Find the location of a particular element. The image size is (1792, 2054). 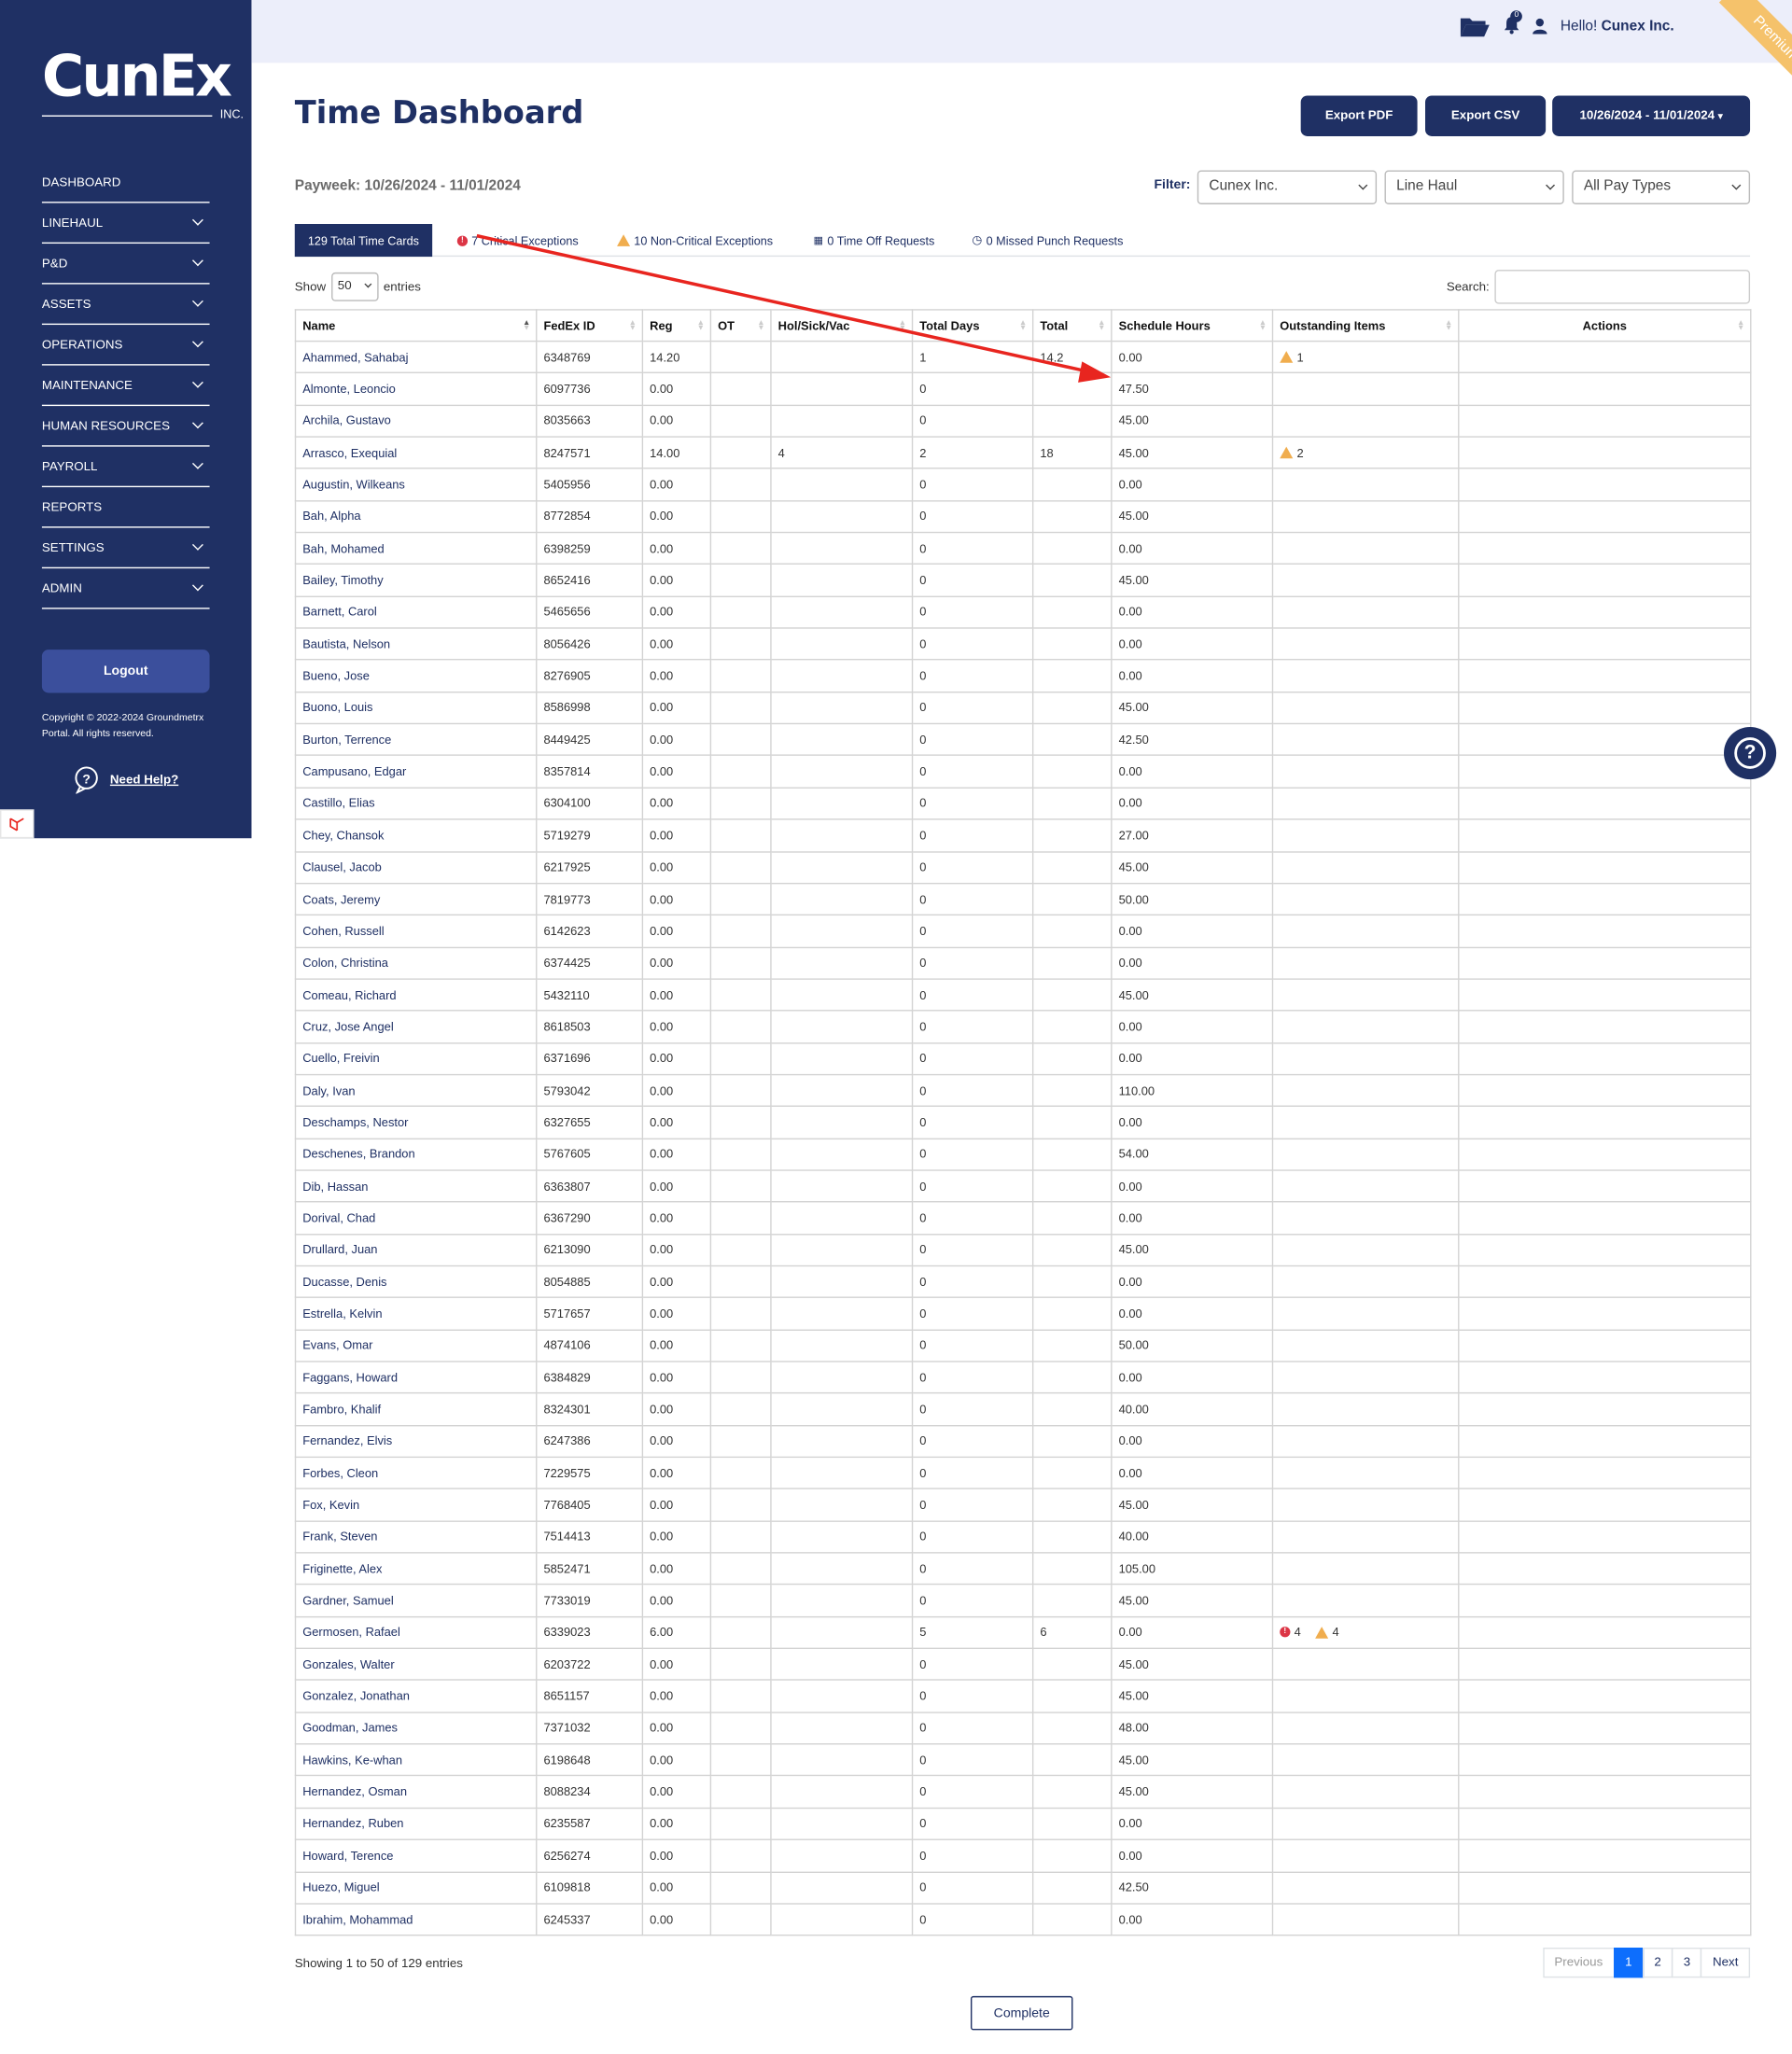

warning-count: 4 is located at coordinates (1327, 1632).